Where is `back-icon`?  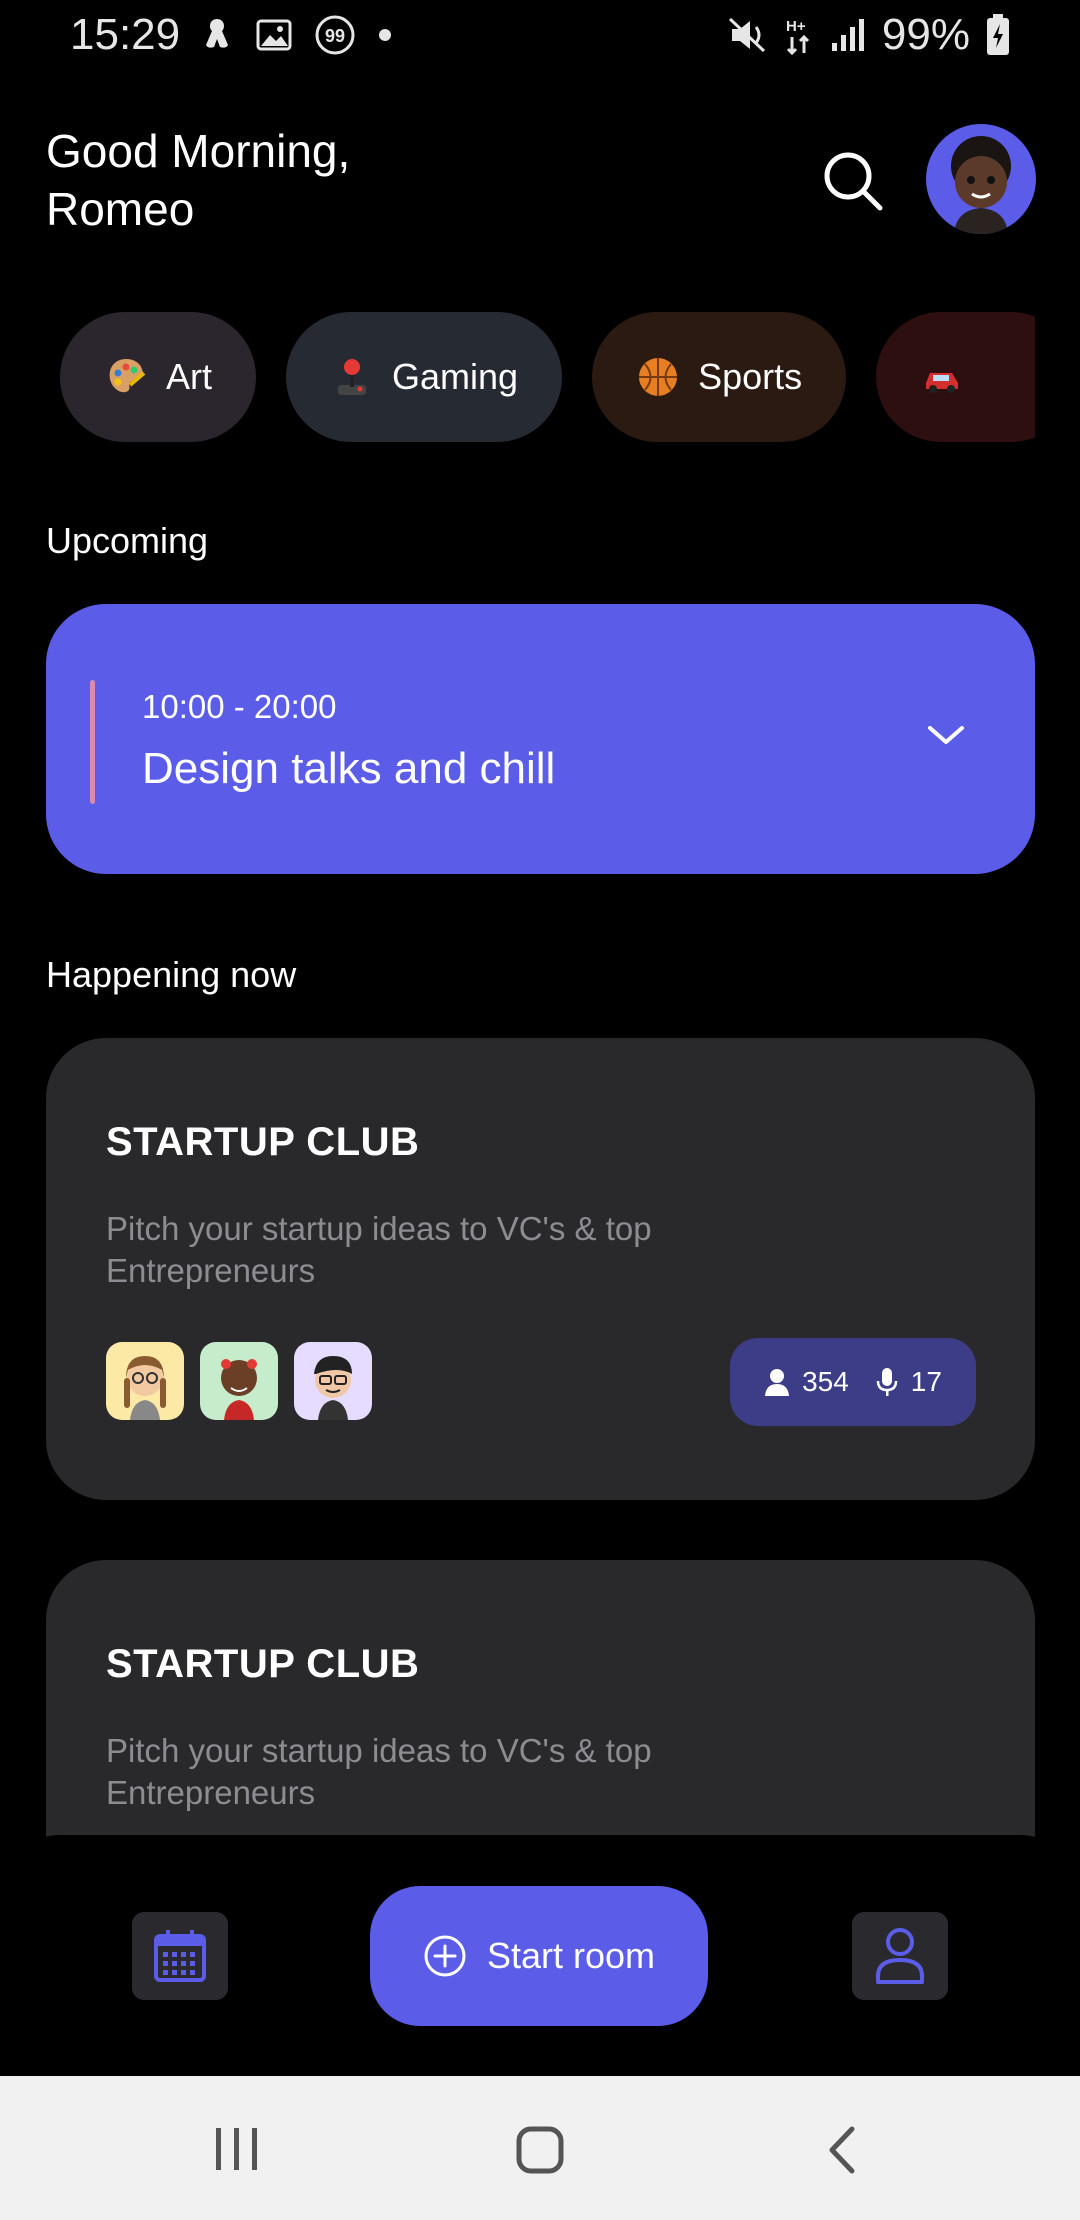
back-icon is located at coordinates (841, 2150).